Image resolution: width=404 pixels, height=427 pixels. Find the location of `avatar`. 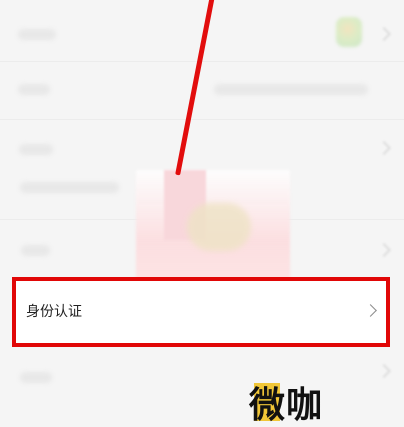

avatar is located at coordinates (349, 32).